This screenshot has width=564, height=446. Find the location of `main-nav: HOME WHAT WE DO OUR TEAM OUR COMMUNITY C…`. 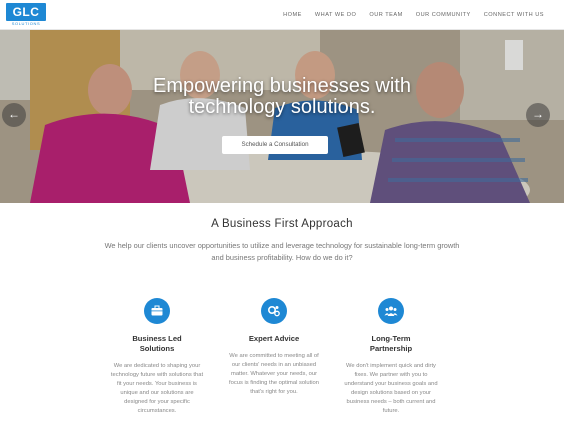

main-nav: HOME WHAT WE DO OUR TEAM OUR COMMUNITY C… is located at coordinates (413, 15).